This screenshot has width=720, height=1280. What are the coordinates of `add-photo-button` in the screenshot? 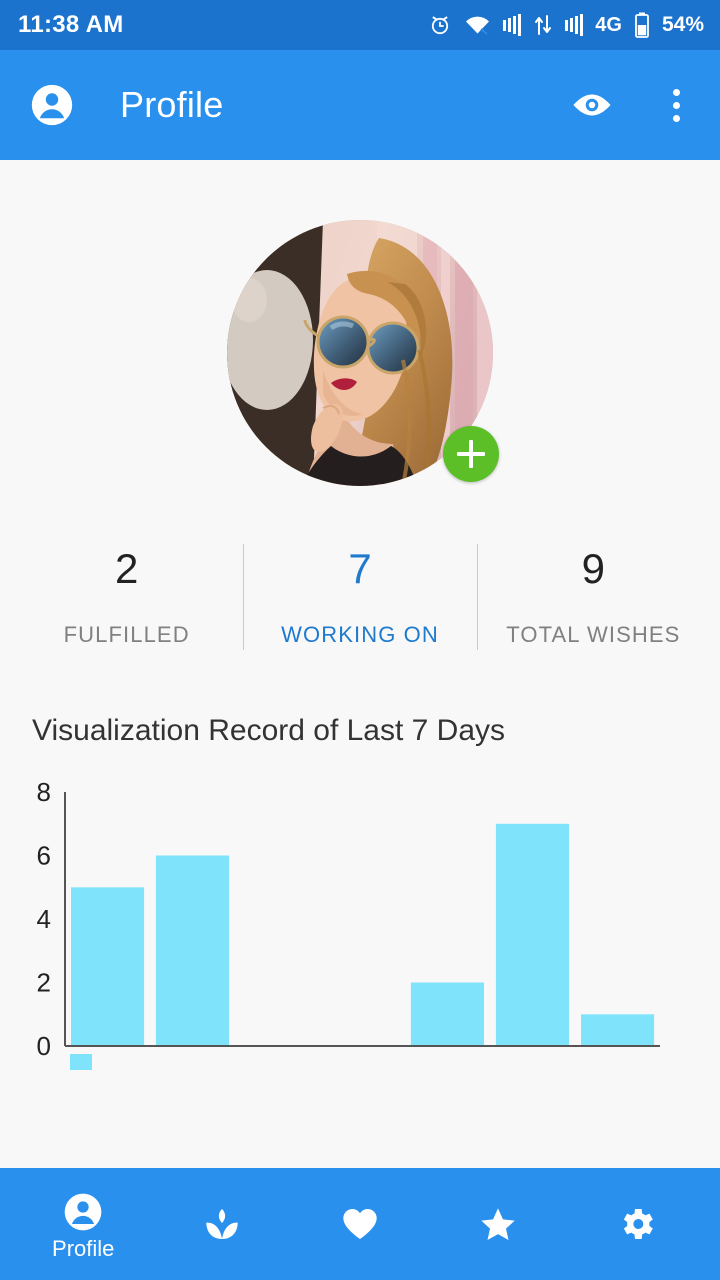 It's located at (471, 454).